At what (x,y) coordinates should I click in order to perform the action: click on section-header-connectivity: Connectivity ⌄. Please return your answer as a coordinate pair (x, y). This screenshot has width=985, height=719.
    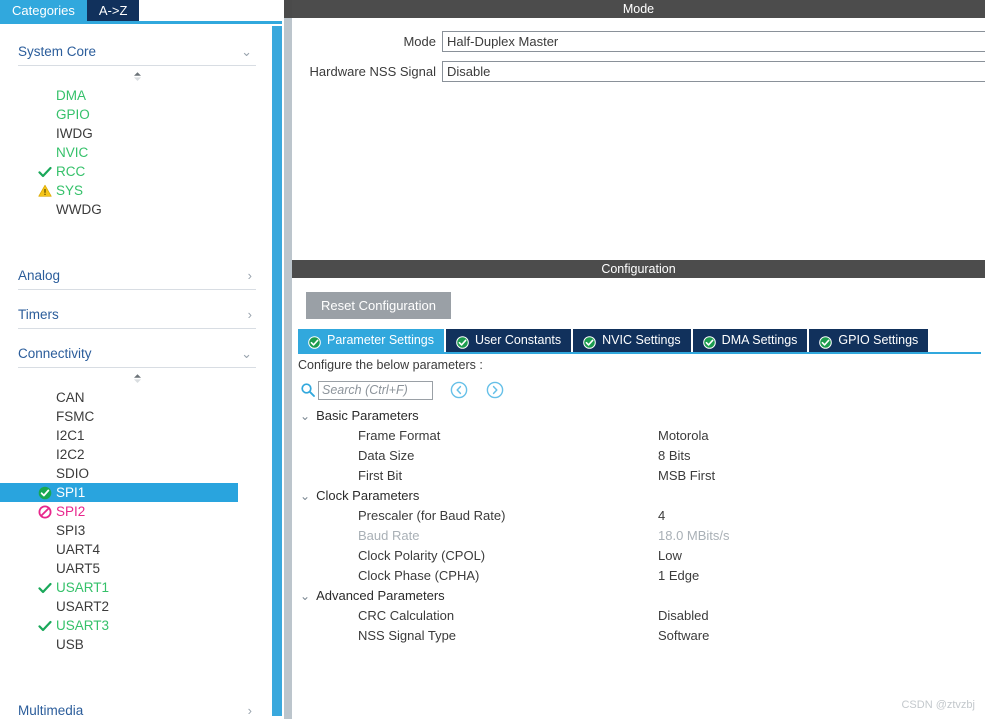
    Looking at the image, I should click on (137, 354).